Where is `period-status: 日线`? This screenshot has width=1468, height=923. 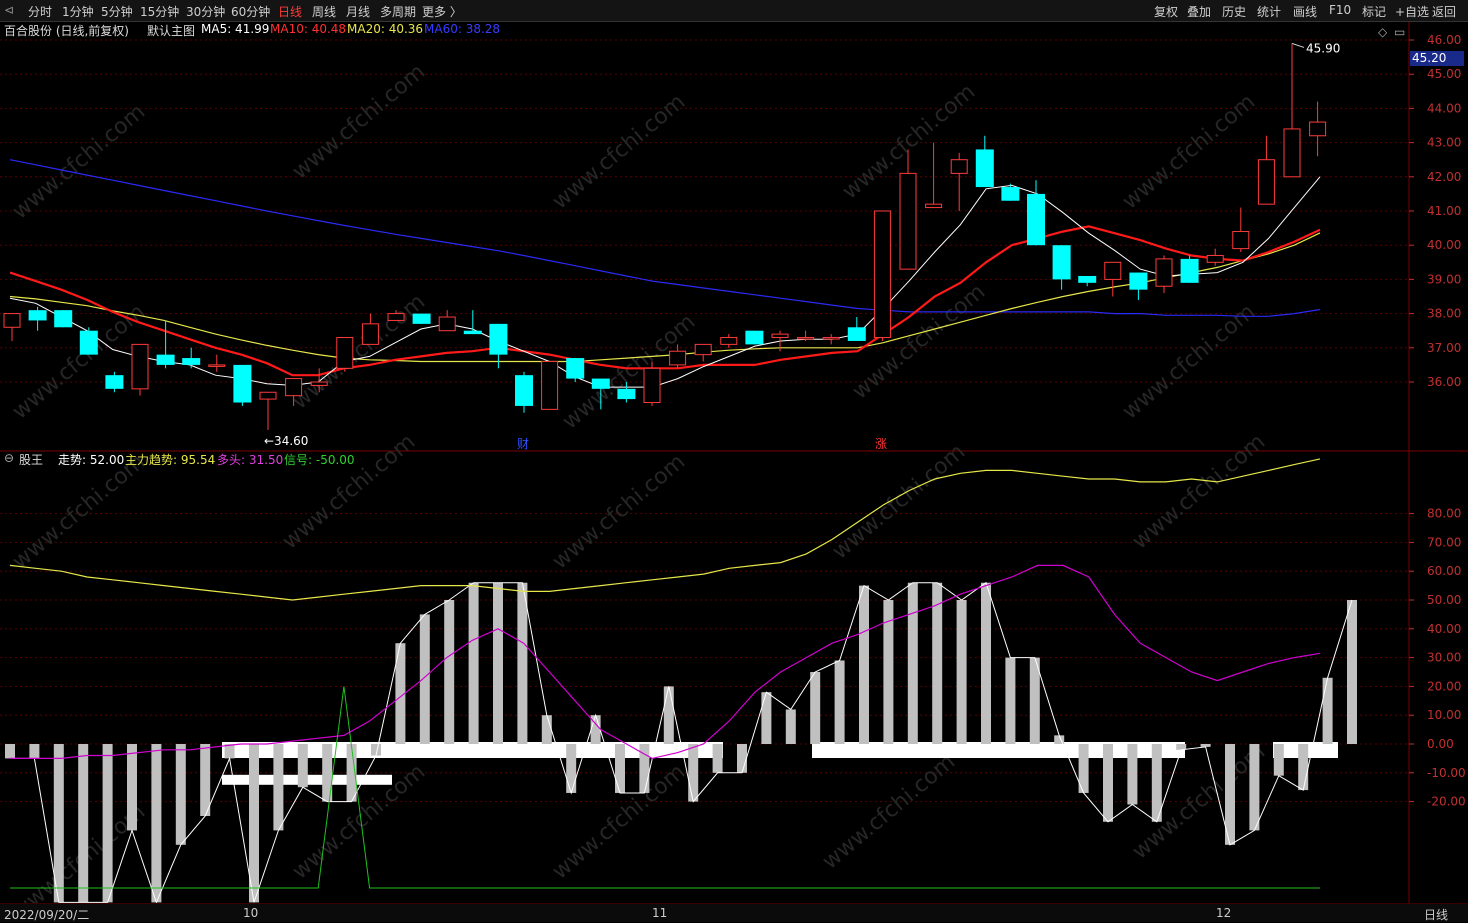
period-status: 日线 is located at coordinates (1436, 914).